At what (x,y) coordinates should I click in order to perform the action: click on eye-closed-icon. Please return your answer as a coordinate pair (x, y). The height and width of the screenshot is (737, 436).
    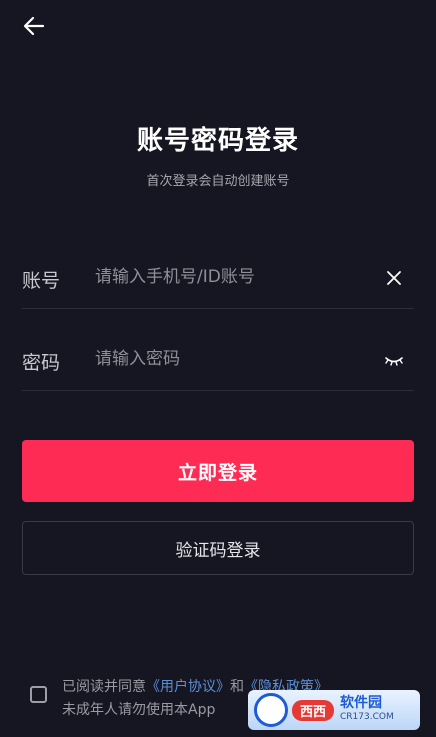
    Looking at the image, I should click on (394, 361).